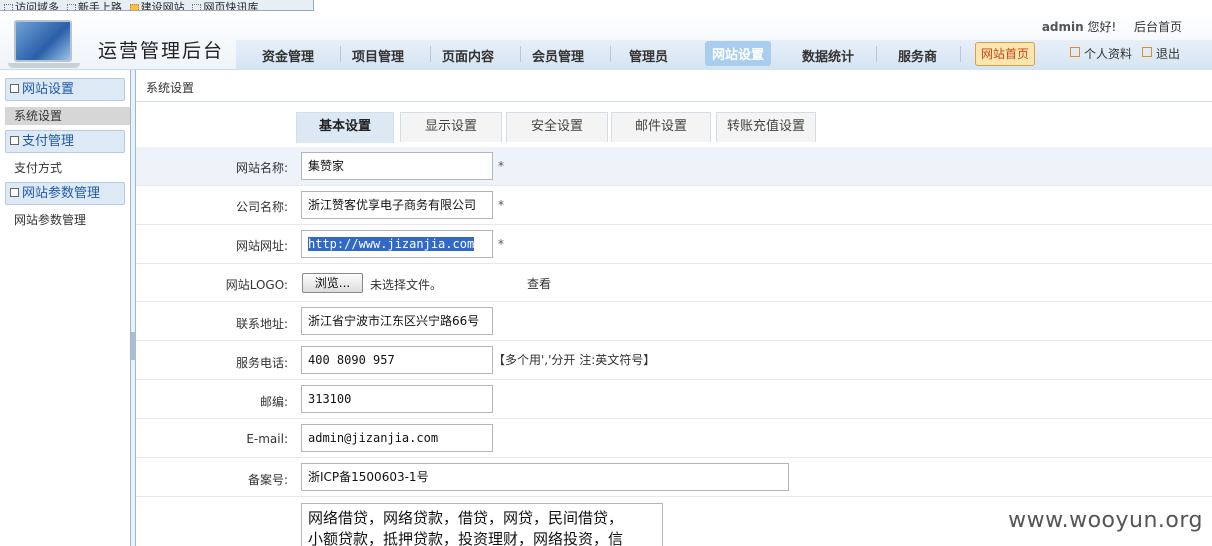 The width and height of the screenshot is (1212, 546). Describe the element at coordinates (738, 53) in the screenshot. I see `nav-item-site-settings: 网站设置` at that location.